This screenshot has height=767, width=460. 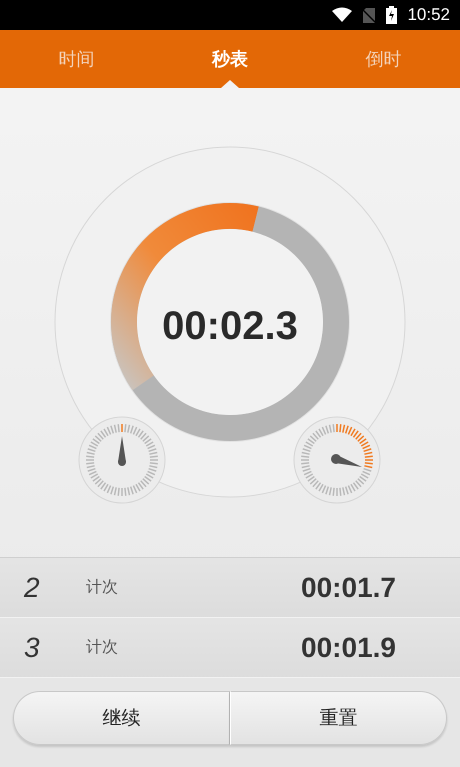 I want to click on tab: 秒表, so click(x=230, y=59).